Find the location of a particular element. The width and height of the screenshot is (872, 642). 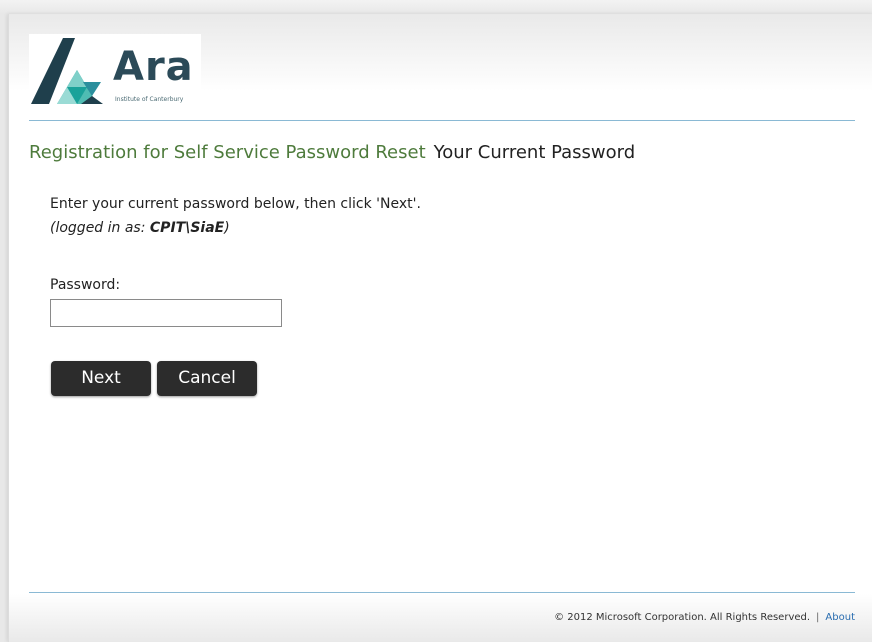

ara-logo: Ara Institute of Canterbury is located at coordinates (115, 73).